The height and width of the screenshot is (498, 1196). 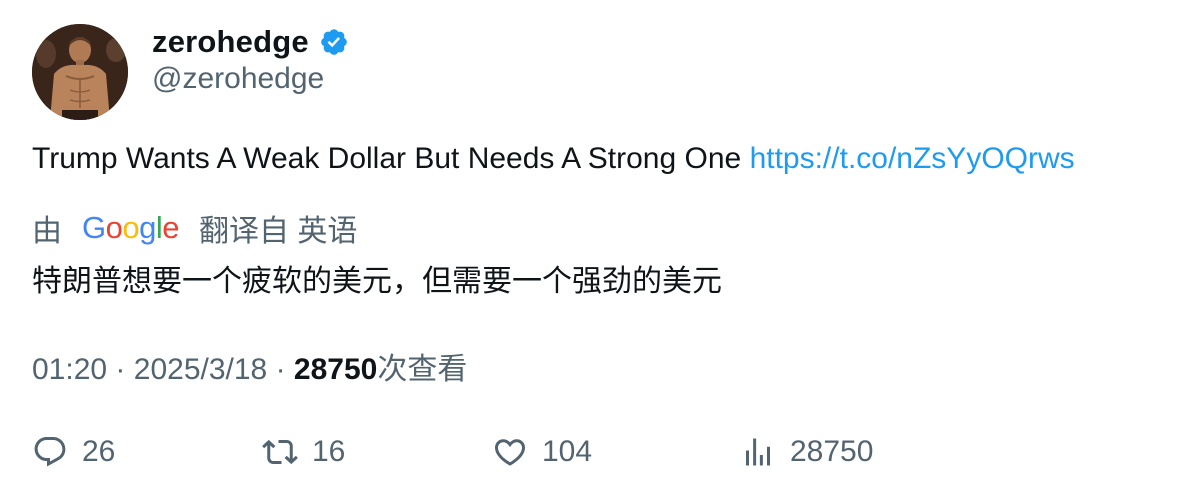 What do you see at coordinates (278, 228) in the screenshot?
I see `translation-suffix: 翻译自 英语` at bounding box center [278, 228].